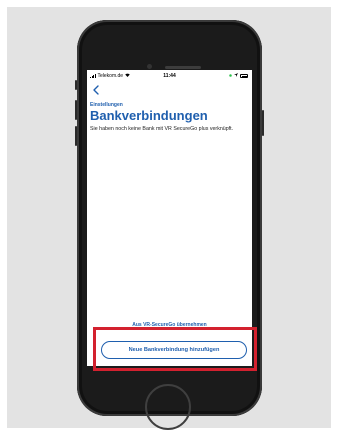 This screenshot has height=435, width=338. Describe the element at coordinates (244, 76) in the screenshot. I see `battery-icon` at that location.